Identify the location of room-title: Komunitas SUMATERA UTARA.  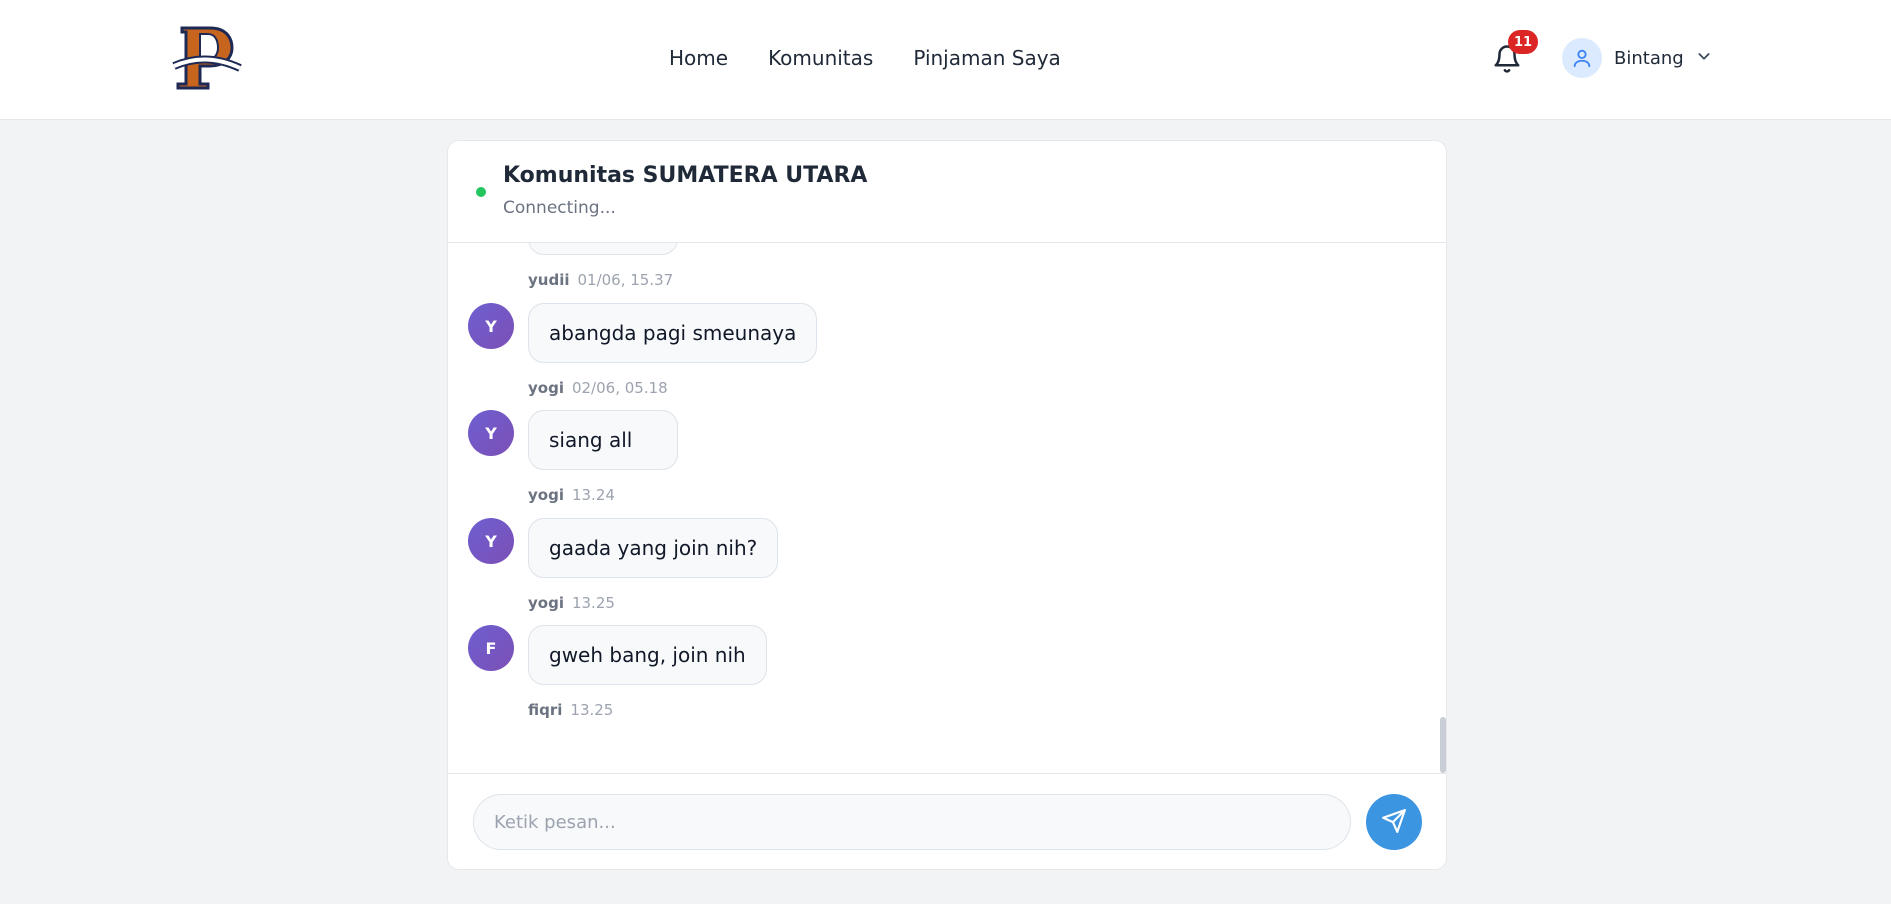
(685, 175).